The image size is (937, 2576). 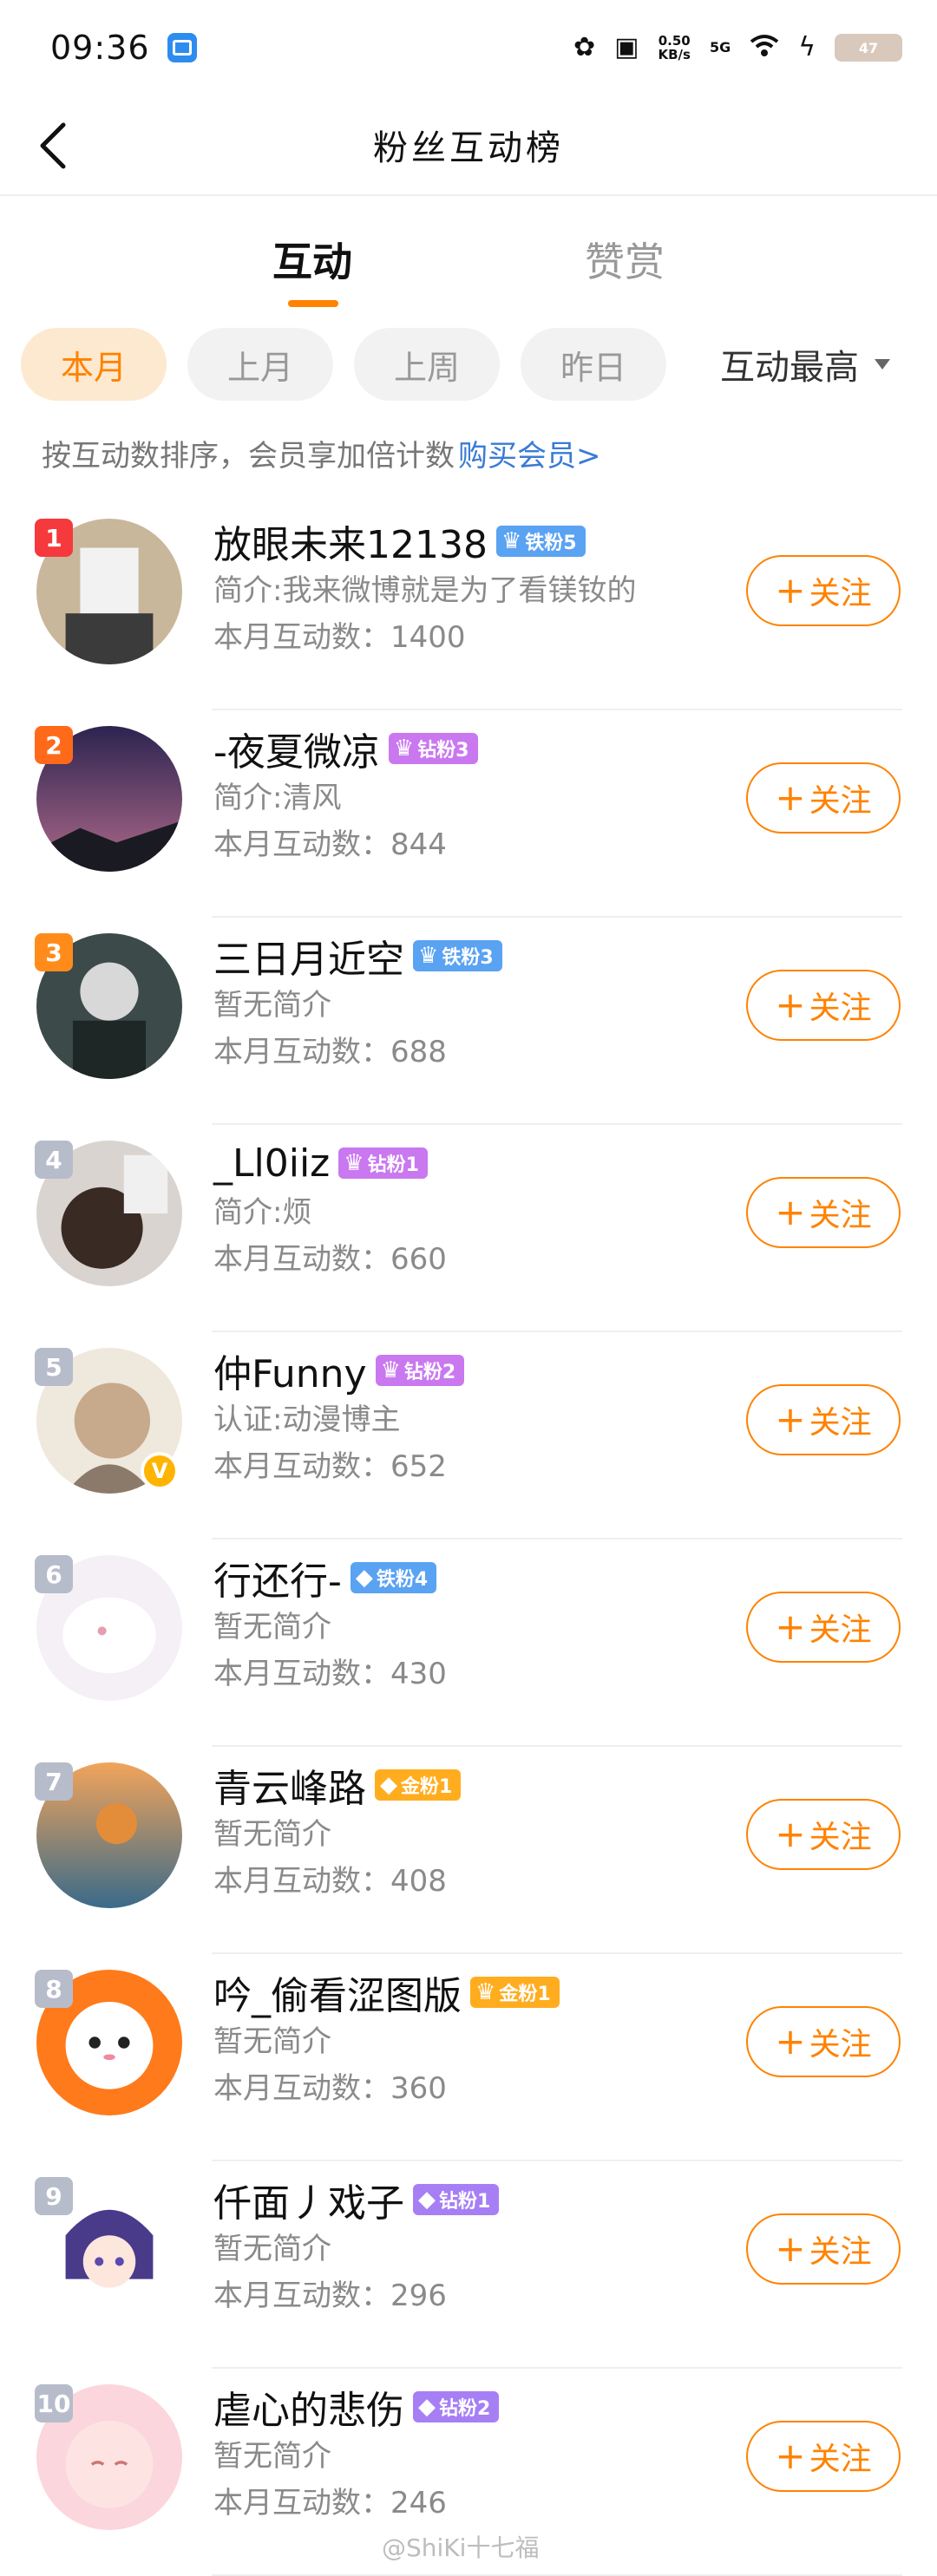 What do you see at coordinates (418, 2503) in the screenshot?
I see `interaction-count-value: 246` at bounding box center [418, 2503].